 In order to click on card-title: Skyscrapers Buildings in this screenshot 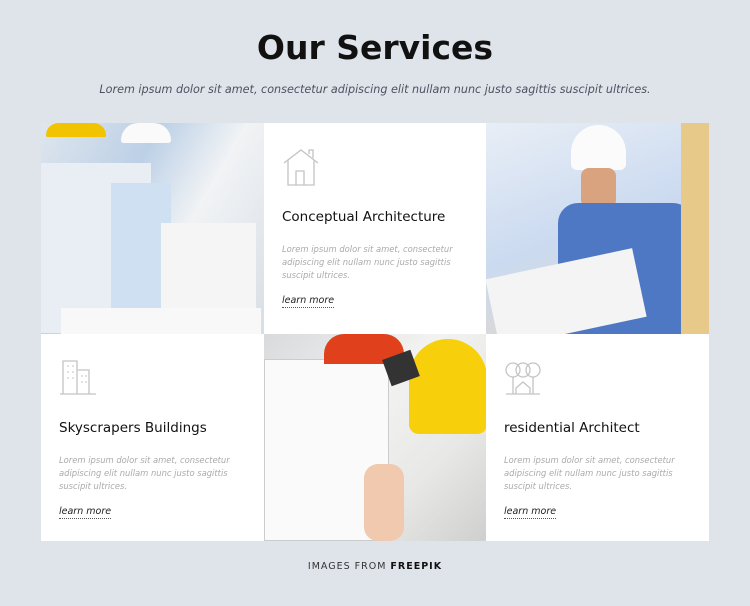, I will do `click(133, 428)`.